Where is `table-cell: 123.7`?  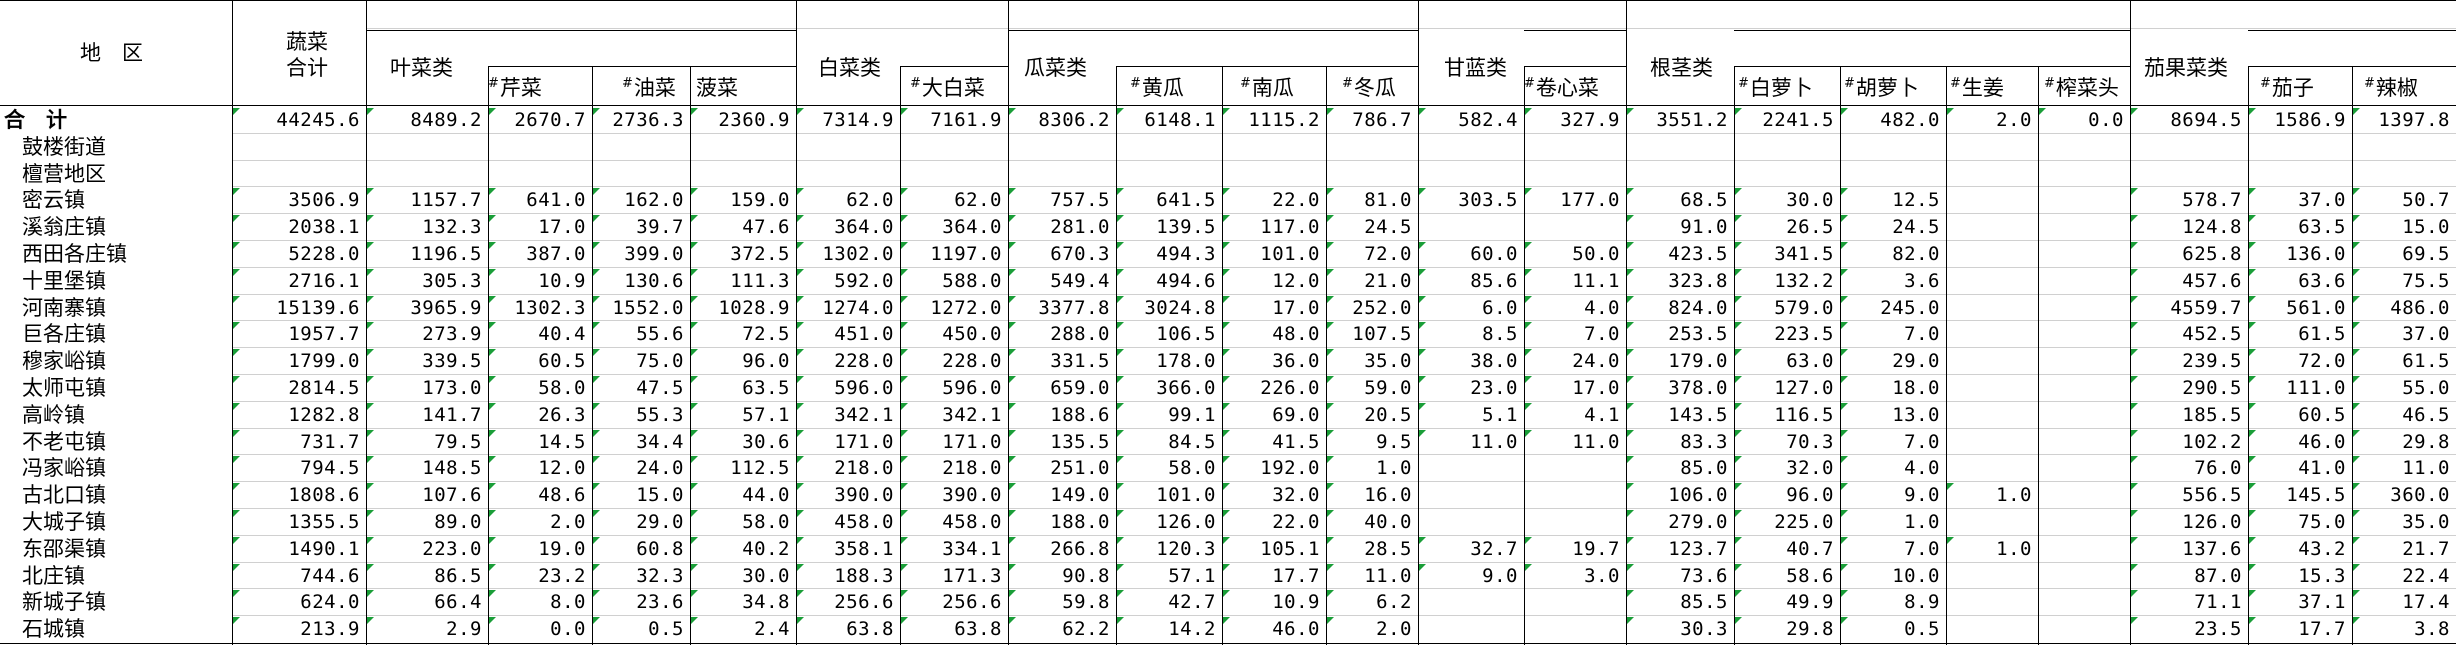
table-cell: 123.7 is located at coordinates (1698, 548).